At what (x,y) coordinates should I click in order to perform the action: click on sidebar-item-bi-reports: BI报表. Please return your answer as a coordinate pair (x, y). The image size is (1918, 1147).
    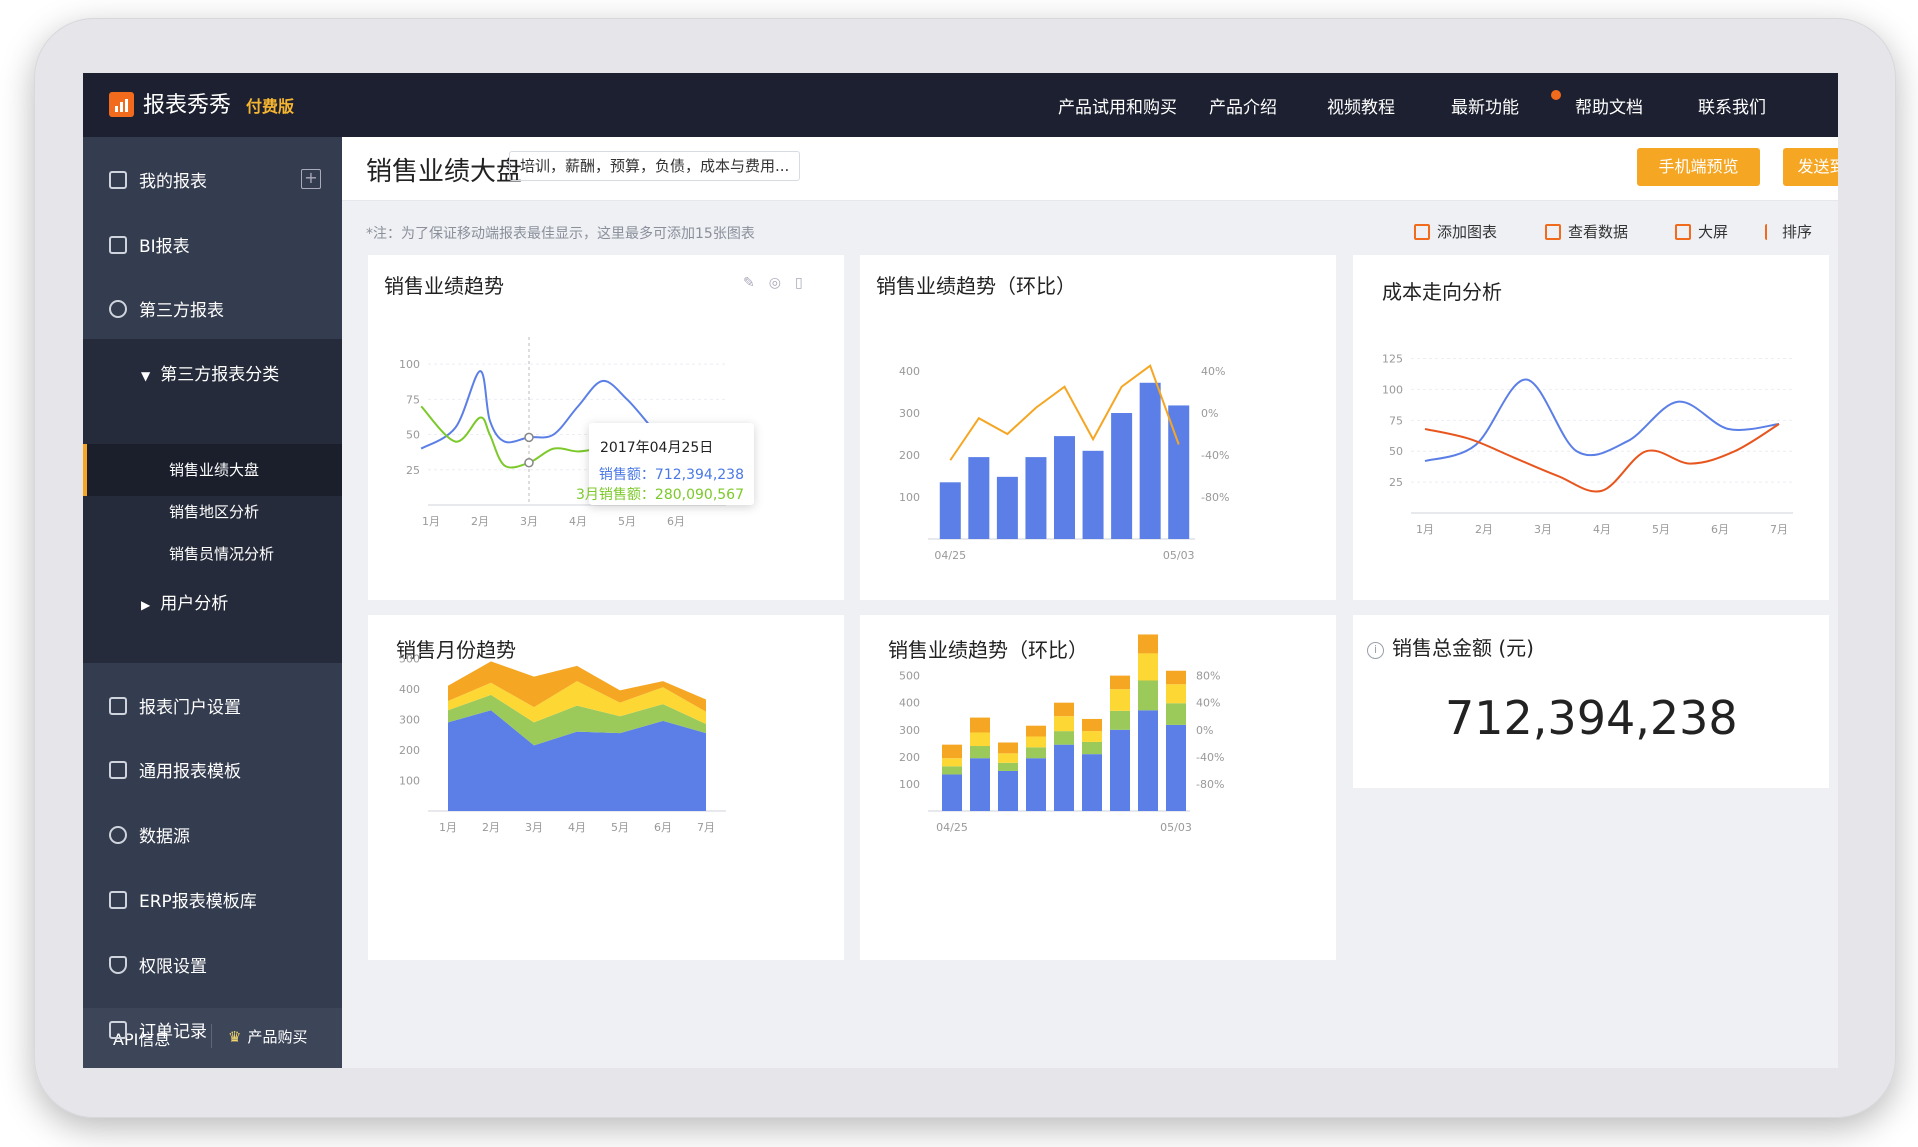
    Looking at the image, I should click on (212, 244).